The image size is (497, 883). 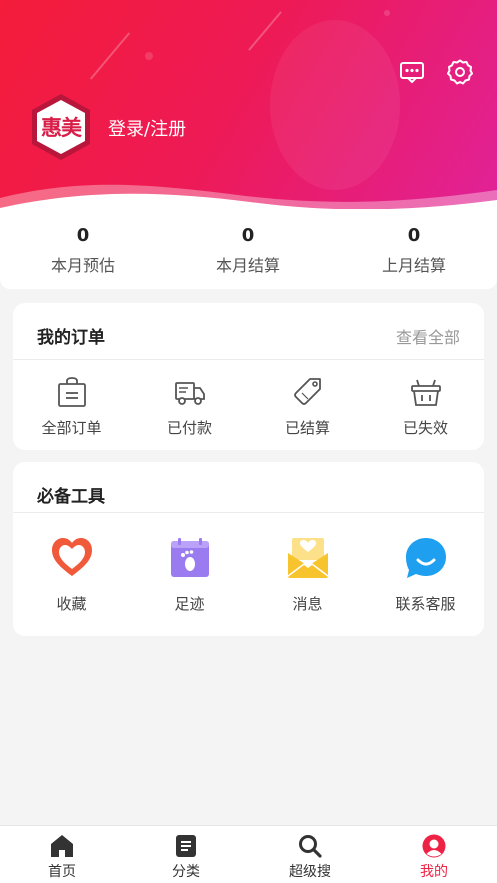 I want to click on order-paid: 已付款, so click(x=189, y=406).